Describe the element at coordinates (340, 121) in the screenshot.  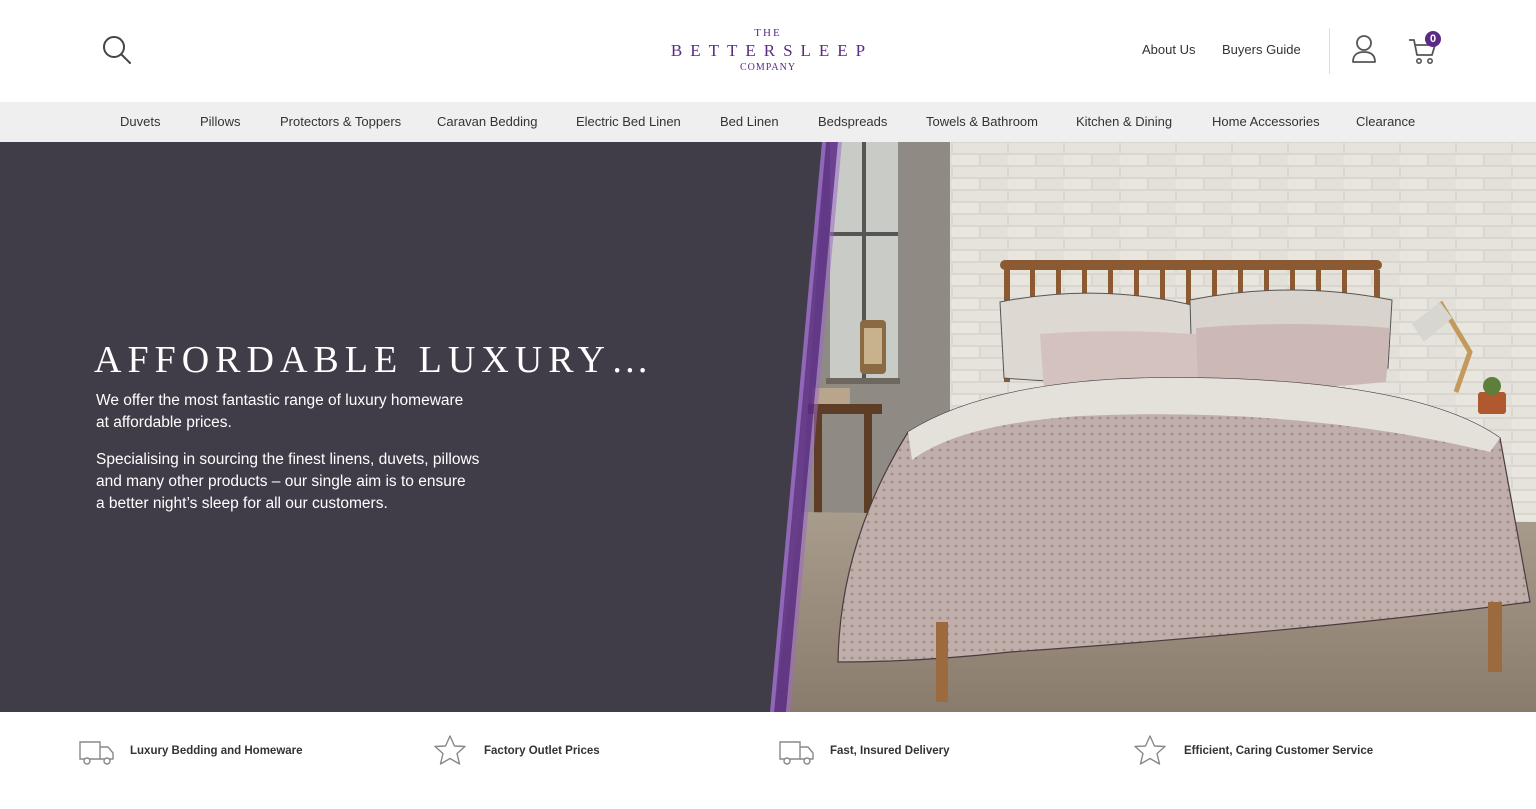
I see `nav-item-protectors-toppers: Protectors & Toppers` at that location.